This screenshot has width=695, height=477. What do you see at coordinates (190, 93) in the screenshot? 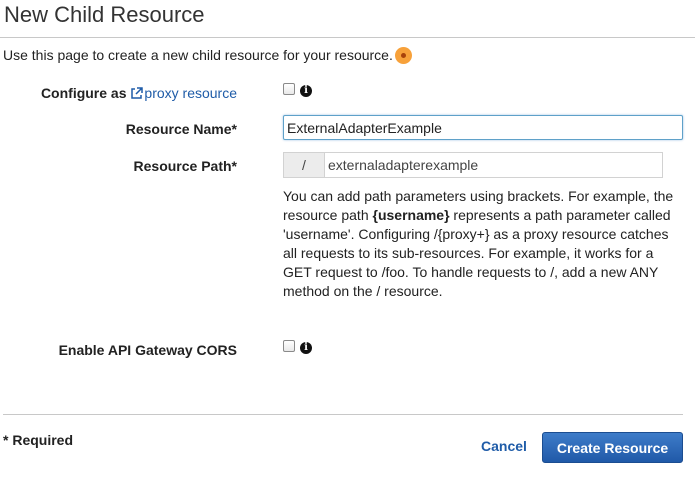
I see `proxy-resource-link-text: proxy resource` at bounding box center [190, 93].